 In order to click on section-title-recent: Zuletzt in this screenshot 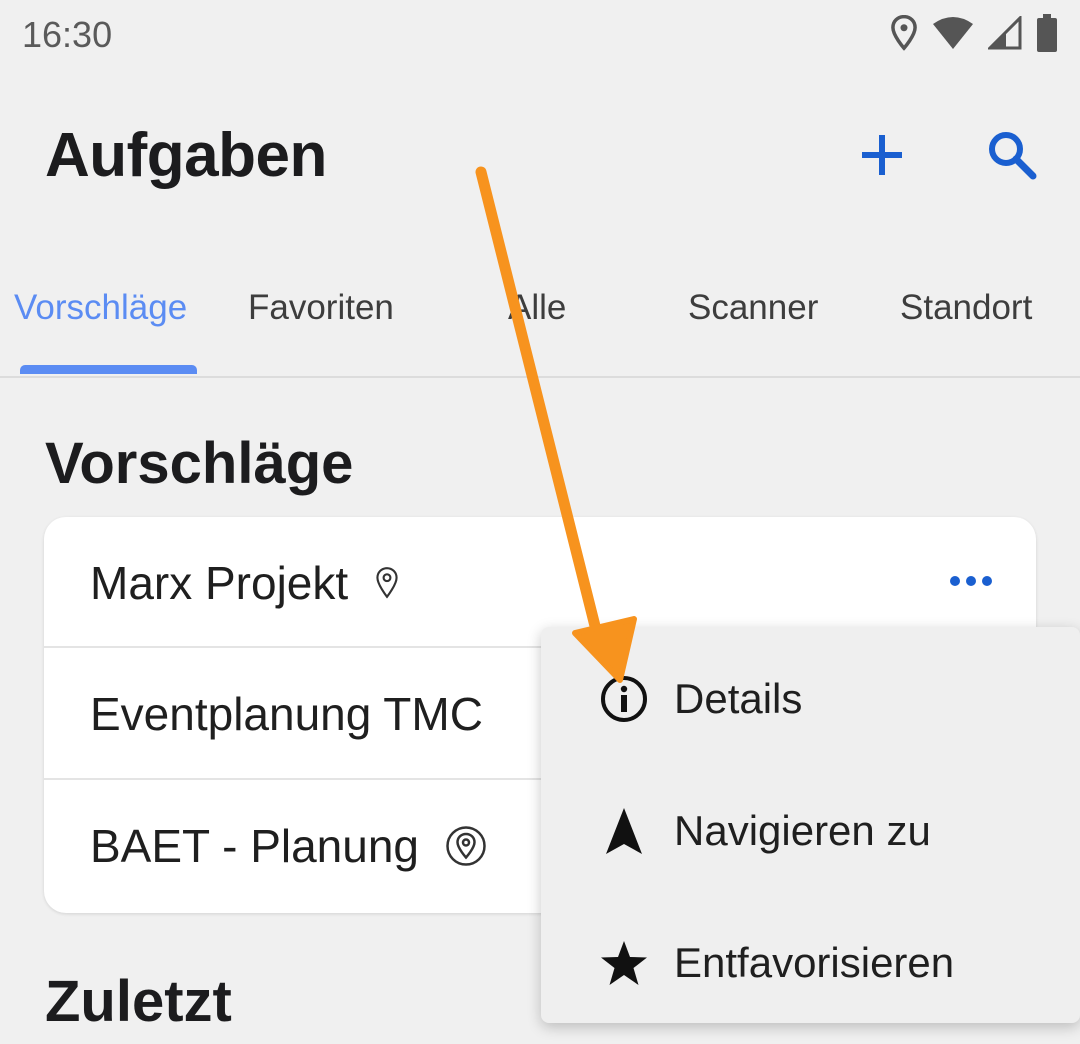, I will do `click(138, 1001)`.